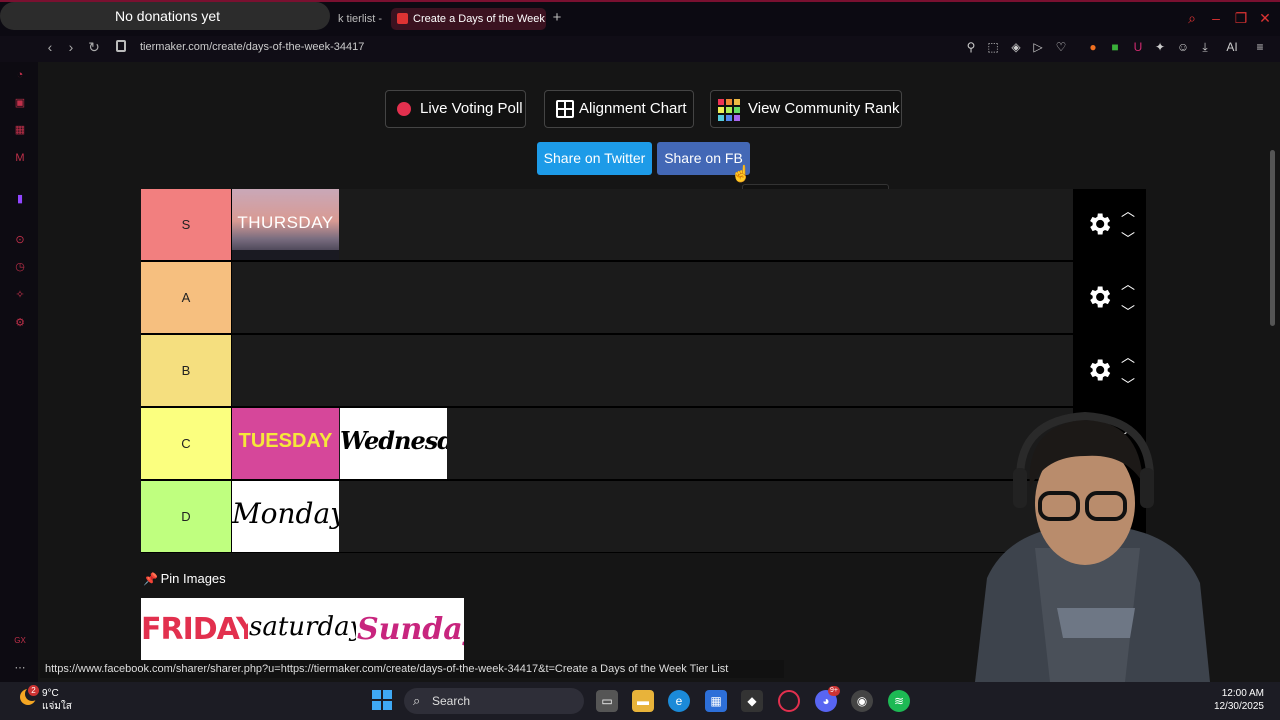  What do you see at coordinates (193, 578) in the screenshot?
I see `pin-images-label: Pin Images` at bounding box center [193, 578].